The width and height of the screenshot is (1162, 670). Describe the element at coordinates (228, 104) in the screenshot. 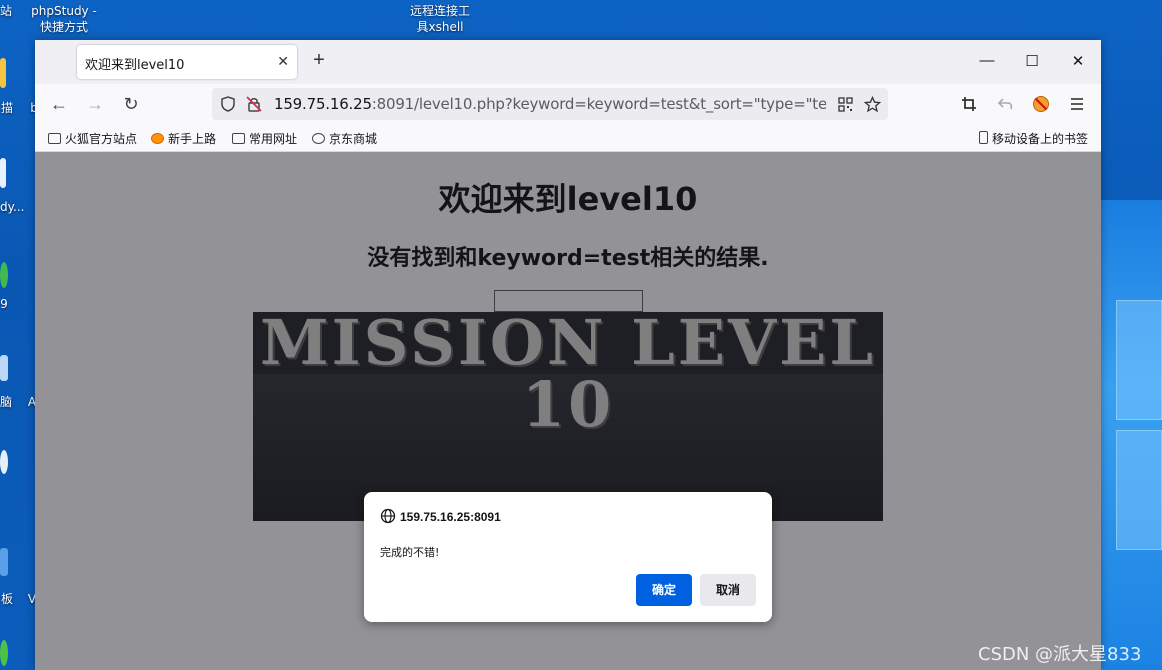

I see `shield-icon` at that location.